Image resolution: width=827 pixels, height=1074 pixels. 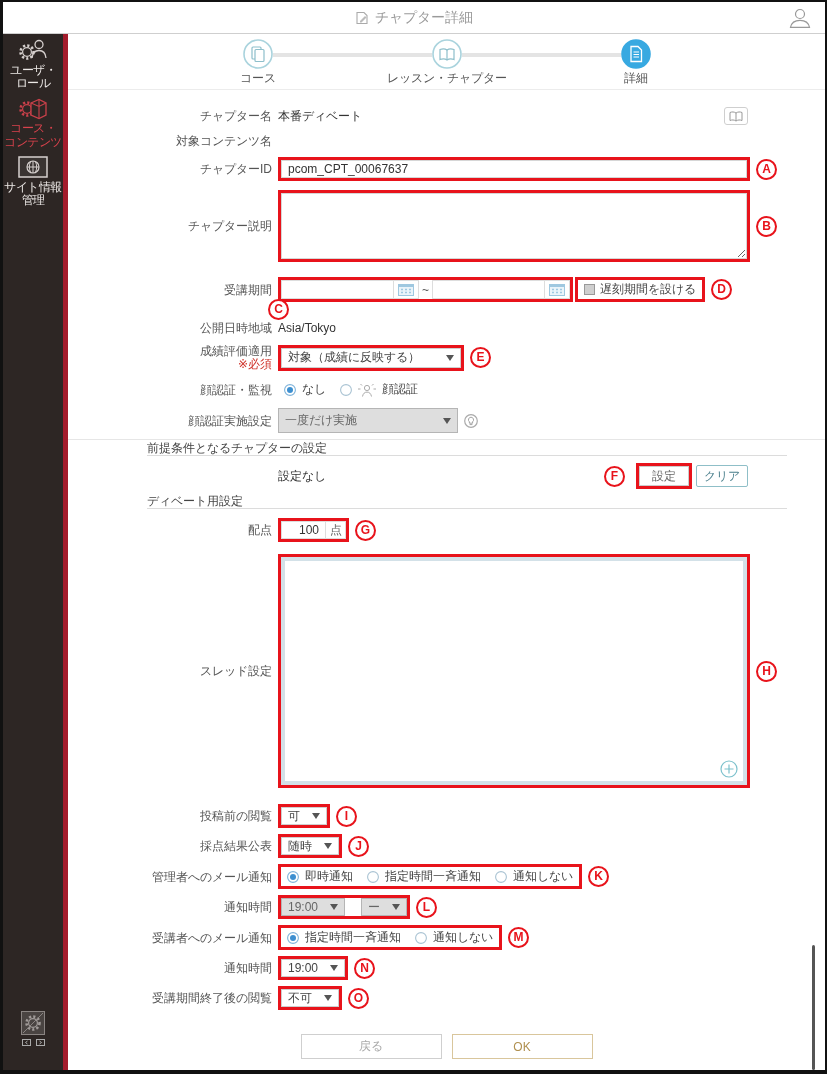 I want to click on field-value: 本番ディベート, so click(x=320, y=116).